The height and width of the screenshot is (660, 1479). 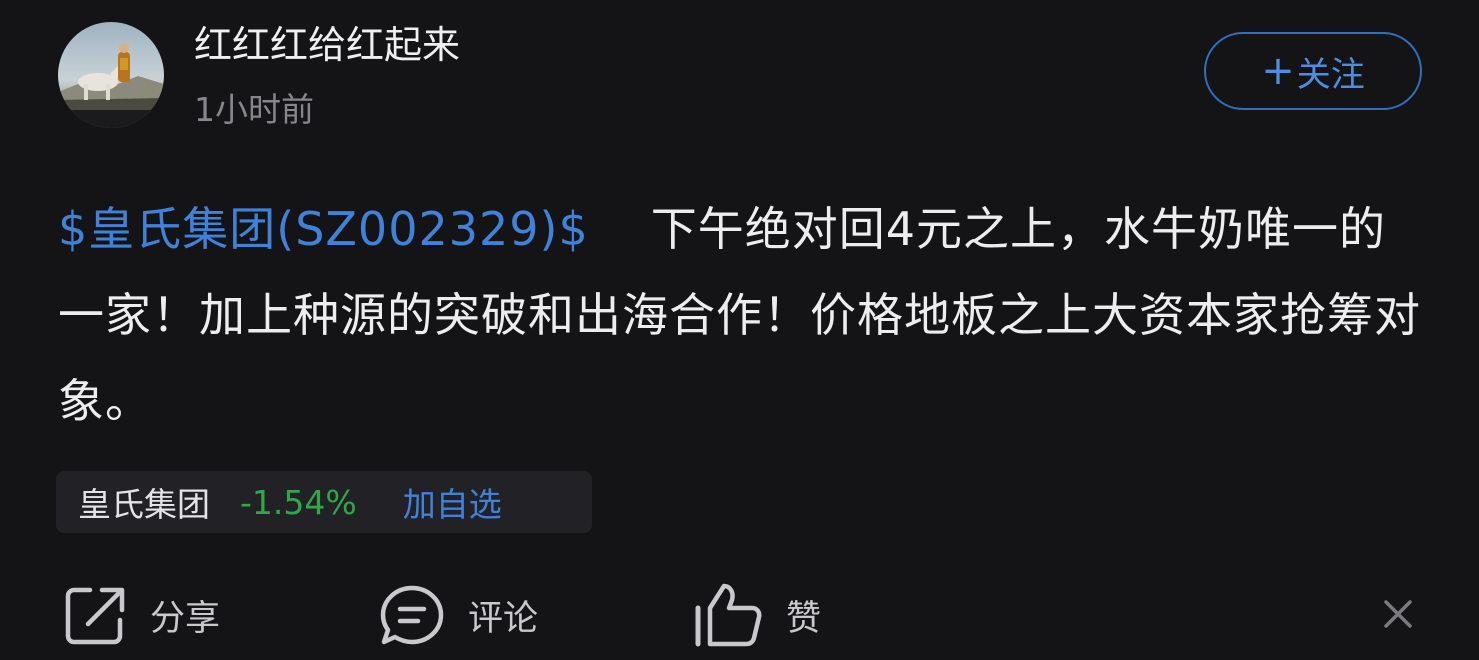 What do you see at coordinates (412, 615) in the screenshot?
I see `comment-icon` at bounding box center [412, 615].